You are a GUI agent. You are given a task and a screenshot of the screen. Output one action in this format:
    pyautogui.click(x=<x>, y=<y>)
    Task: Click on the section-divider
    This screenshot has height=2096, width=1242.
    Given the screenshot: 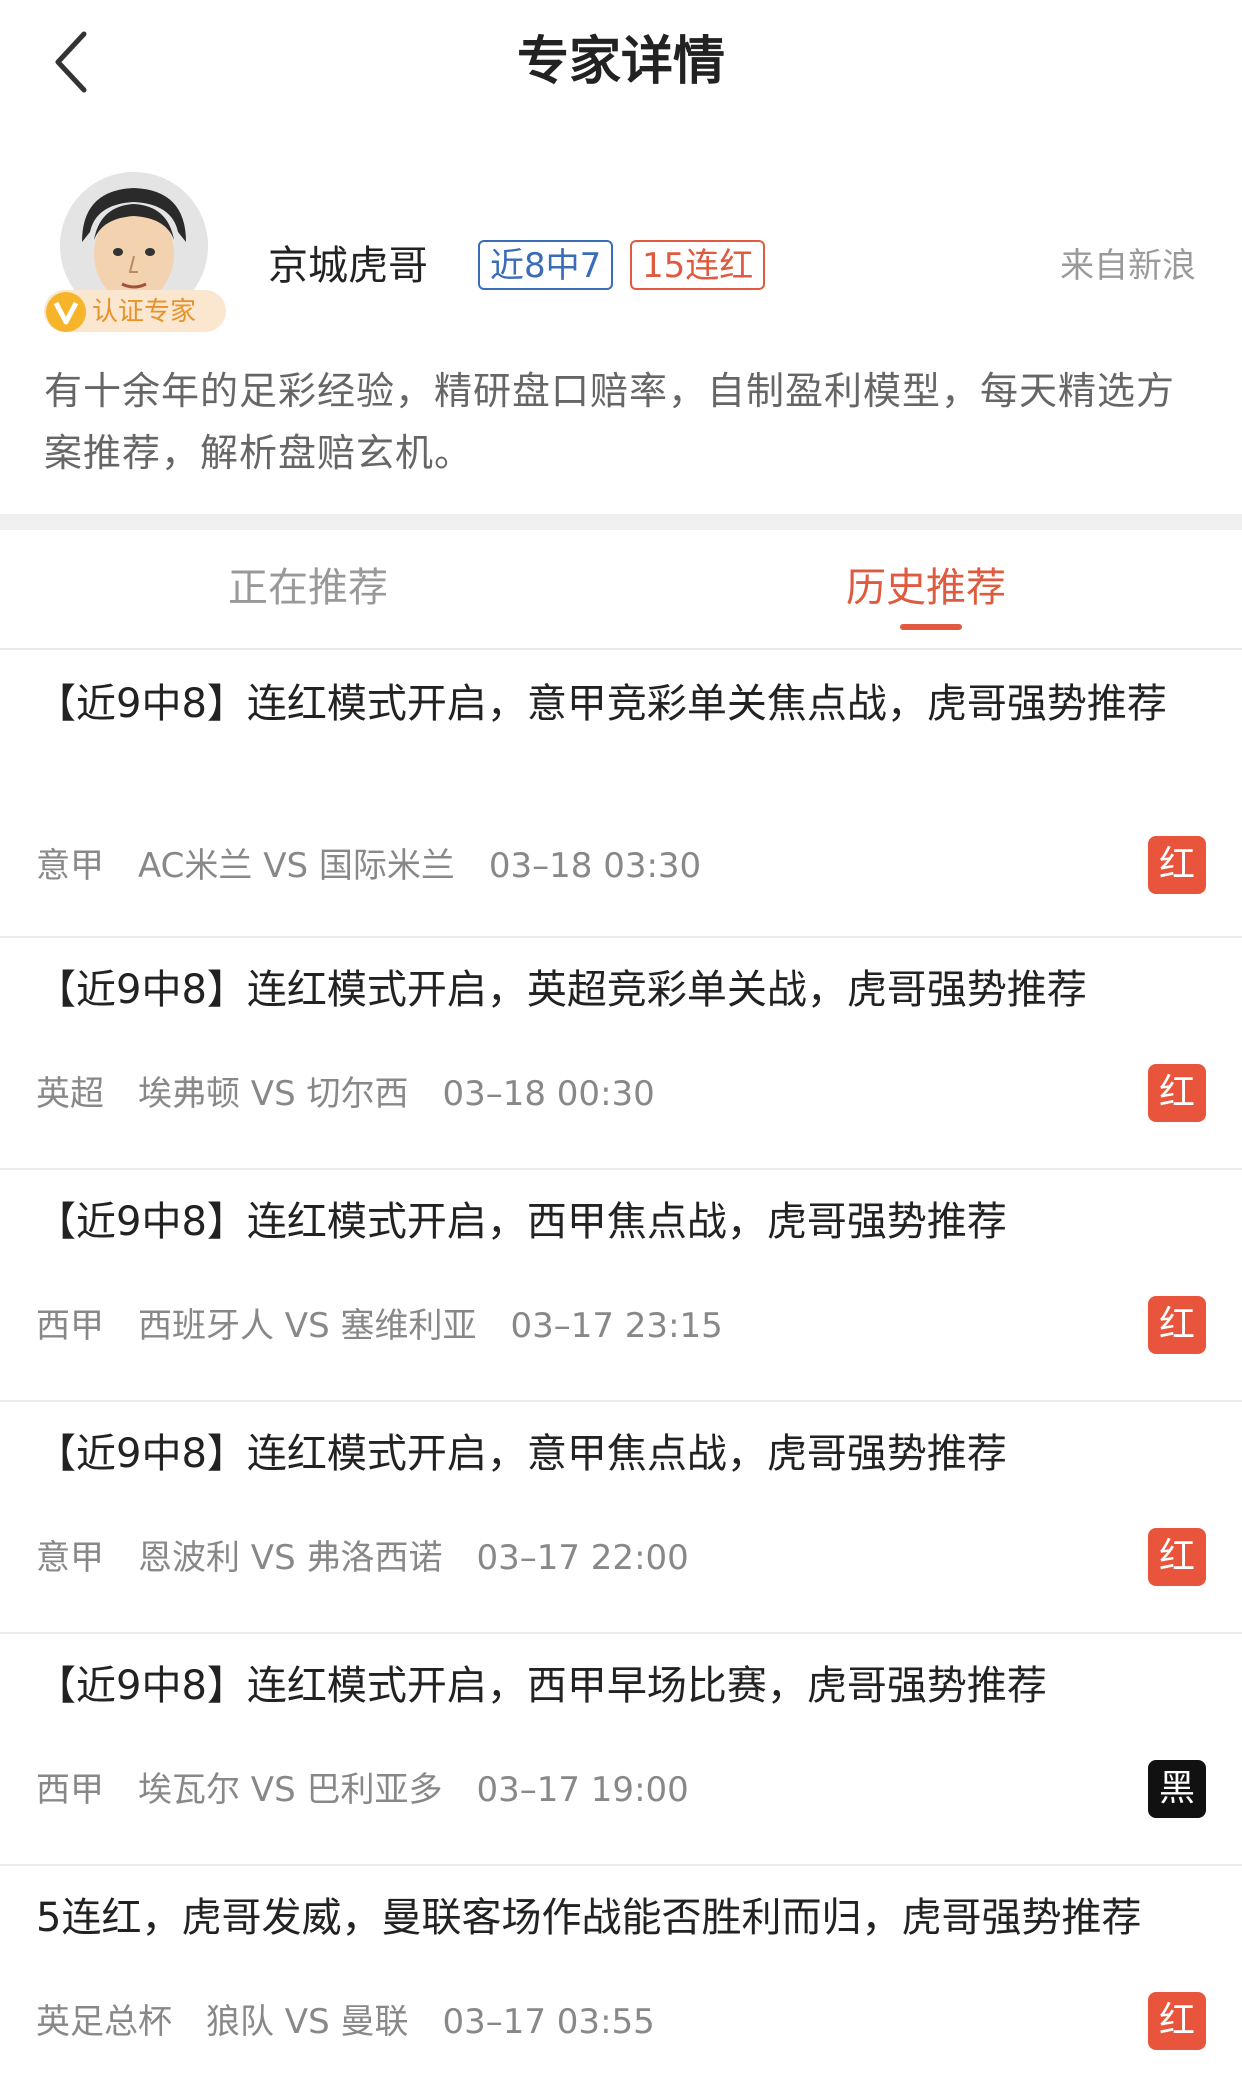 What is the action you would take?
    pyautogui.click(x=621, y=522)
    